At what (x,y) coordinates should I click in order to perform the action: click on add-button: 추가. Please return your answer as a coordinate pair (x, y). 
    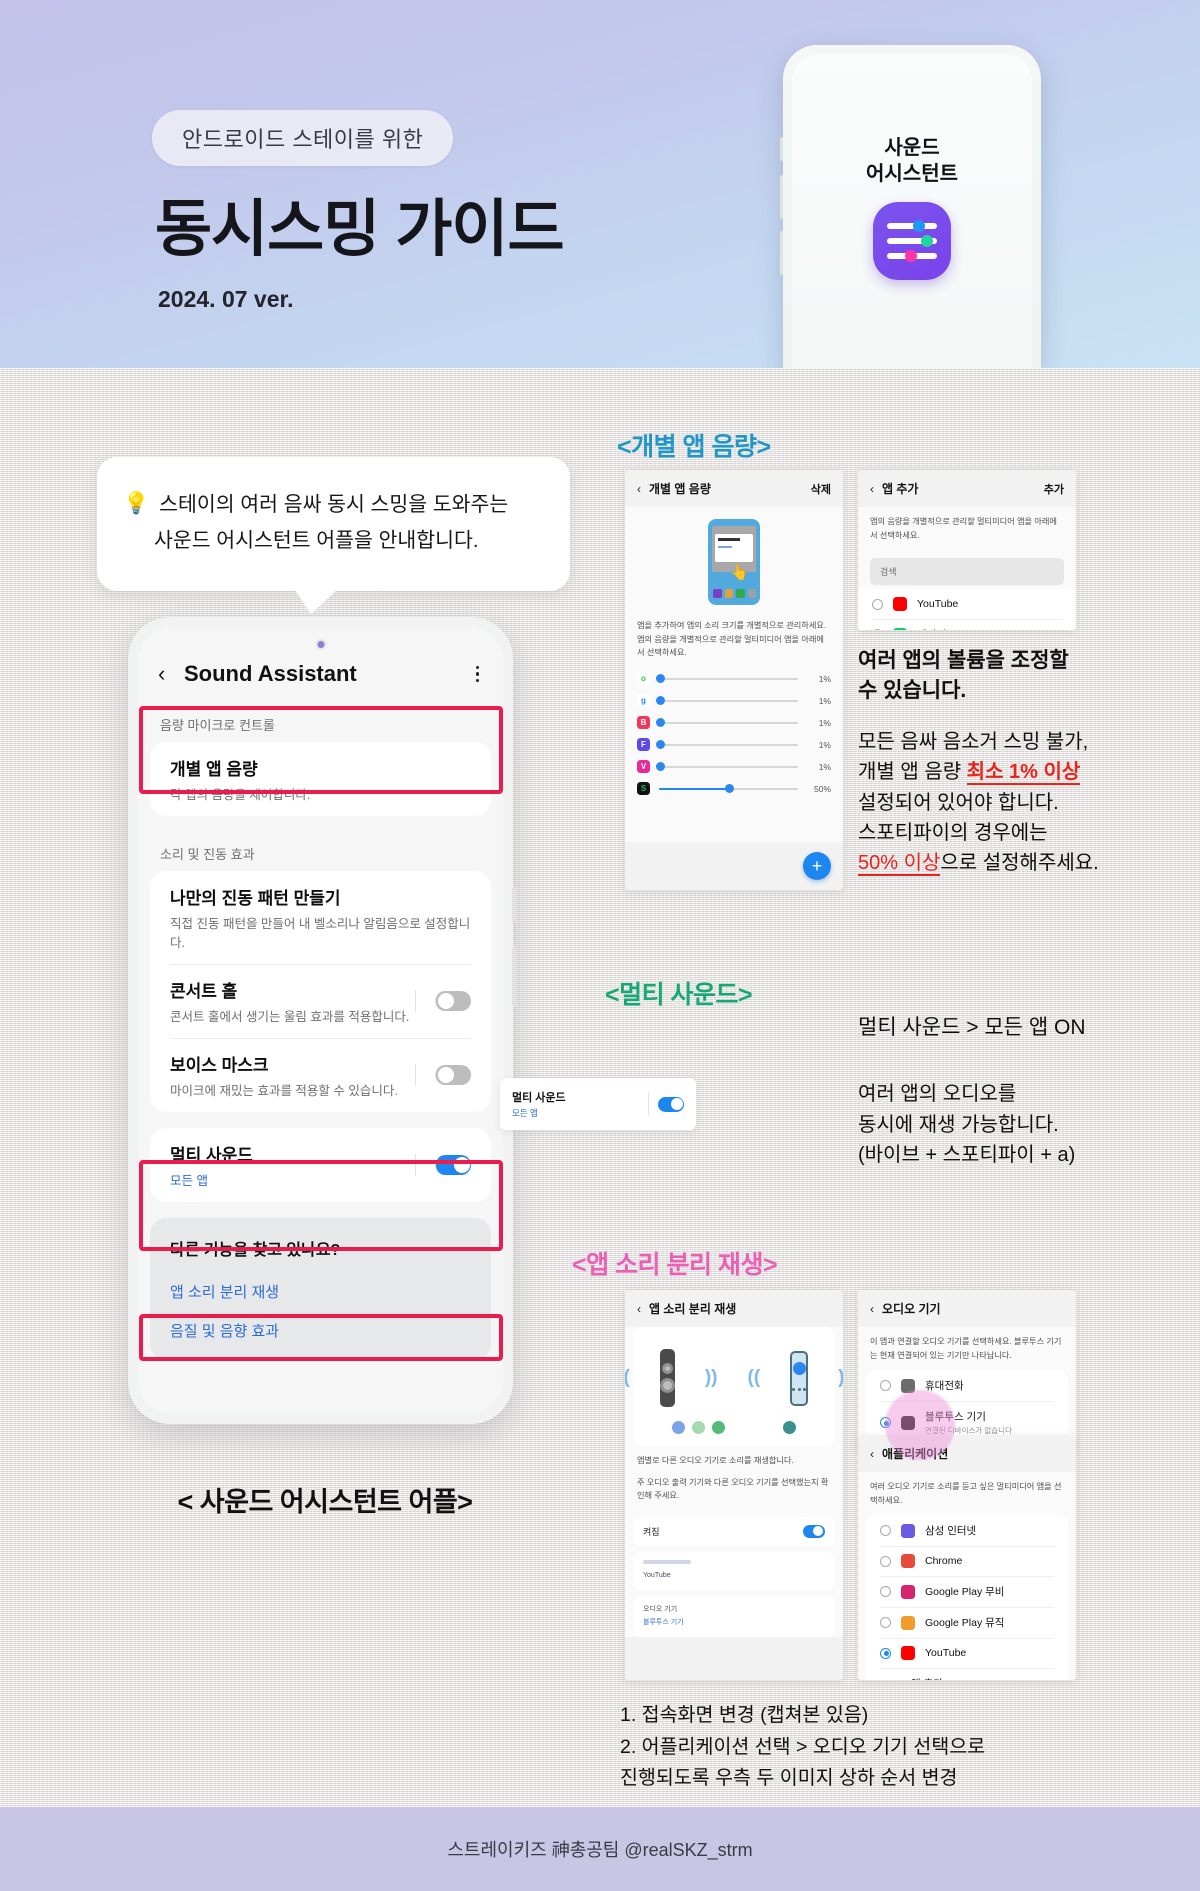
    Looking at the image, I should click on (1054, 489).